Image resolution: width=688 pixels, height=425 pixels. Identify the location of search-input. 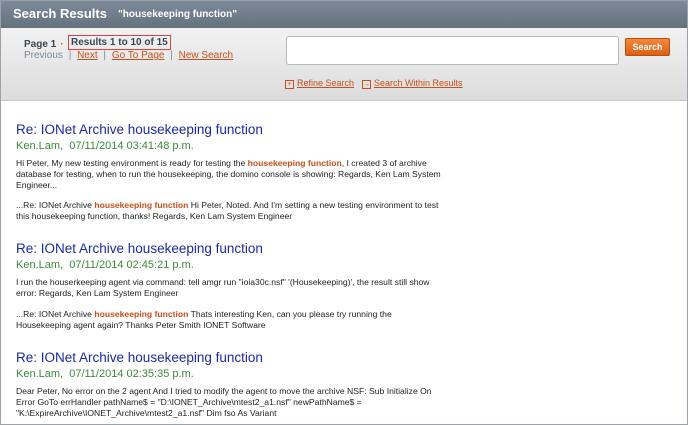
(452, 50).